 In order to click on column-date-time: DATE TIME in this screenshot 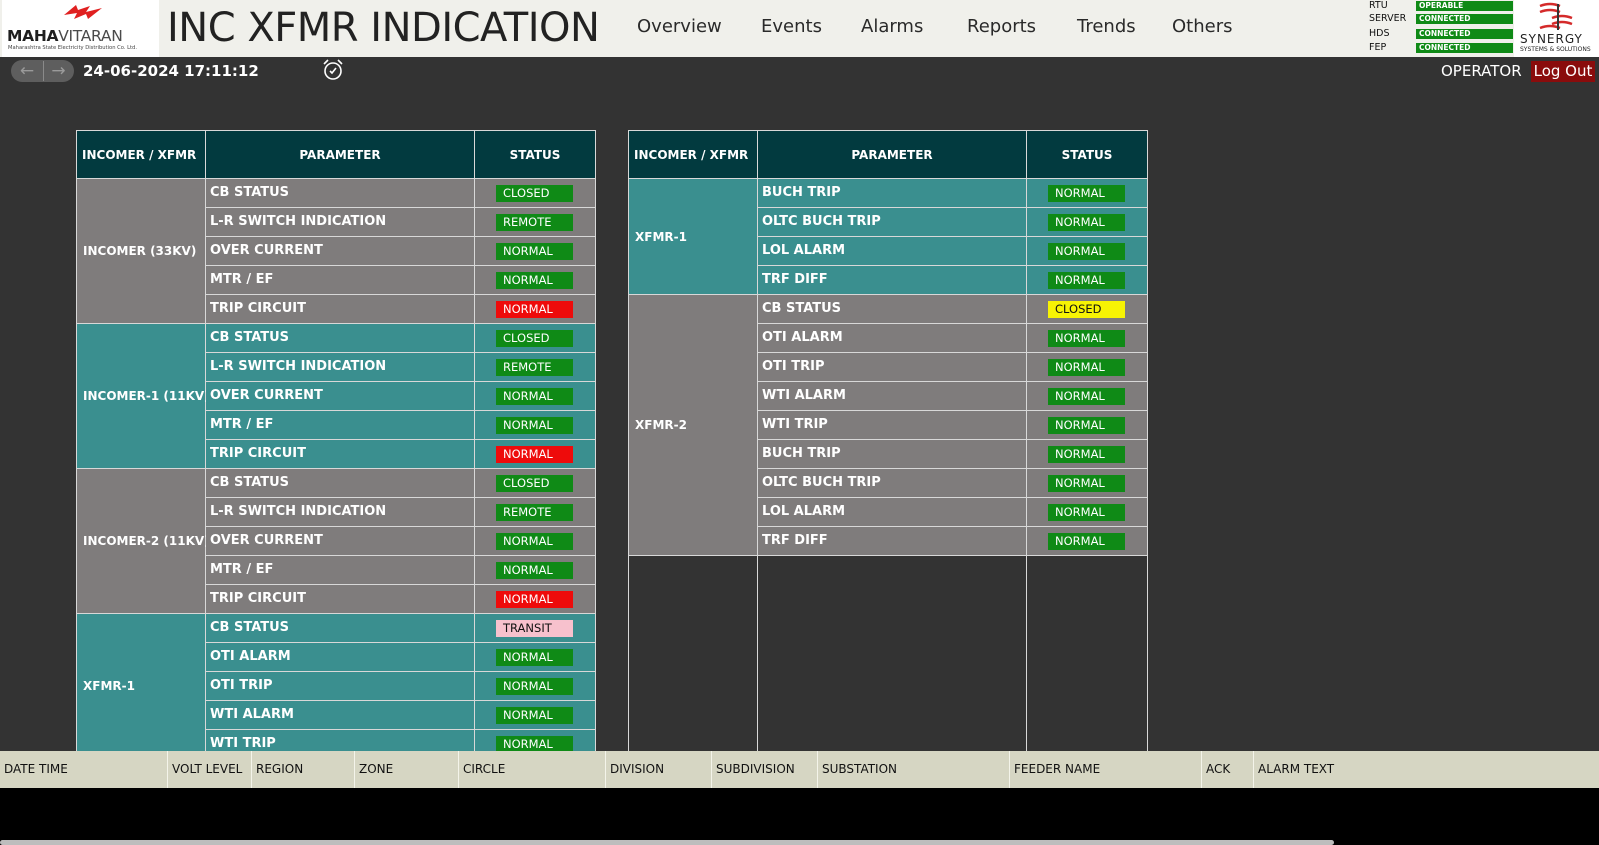, I will do `click(84, 769)`.